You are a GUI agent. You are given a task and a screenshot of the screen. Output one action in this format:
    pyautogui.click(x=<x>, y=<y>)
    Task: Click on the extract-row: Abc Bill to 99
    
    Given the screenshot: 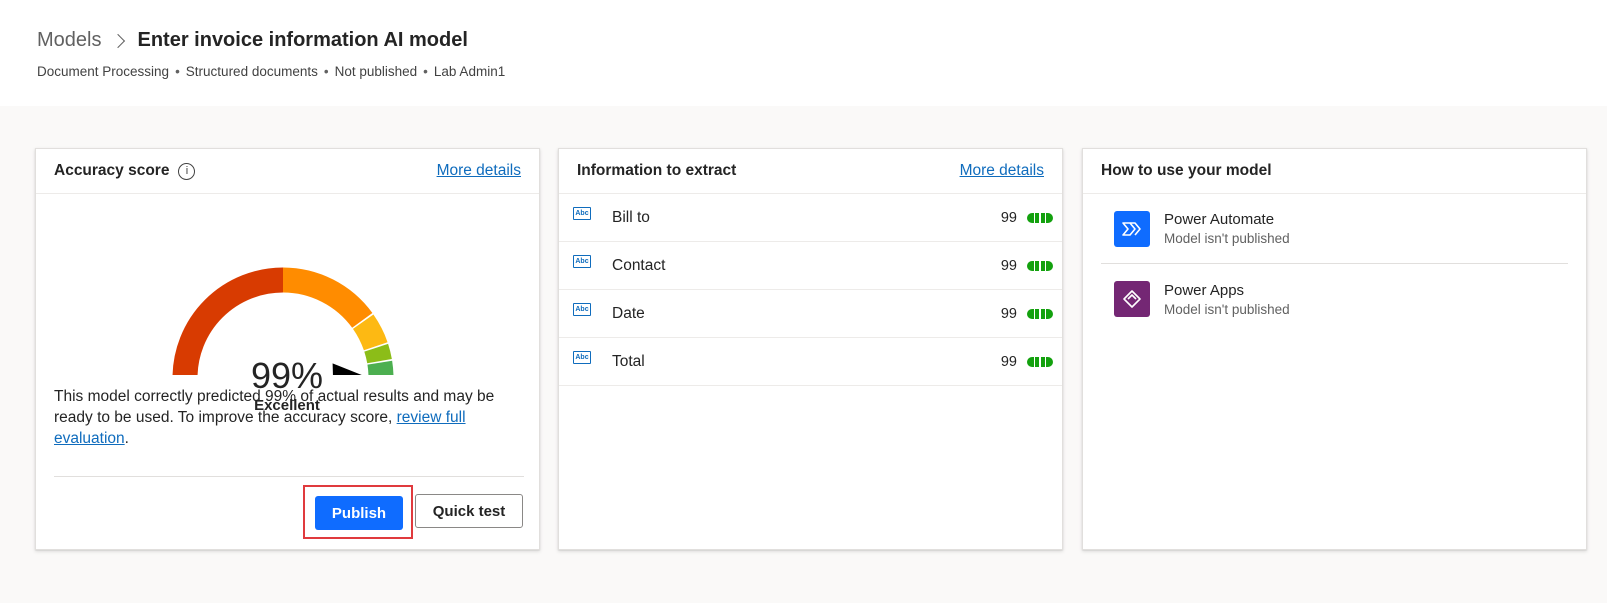 What is the action you would take?
    pyautogui.click(x=810, y=218)
    